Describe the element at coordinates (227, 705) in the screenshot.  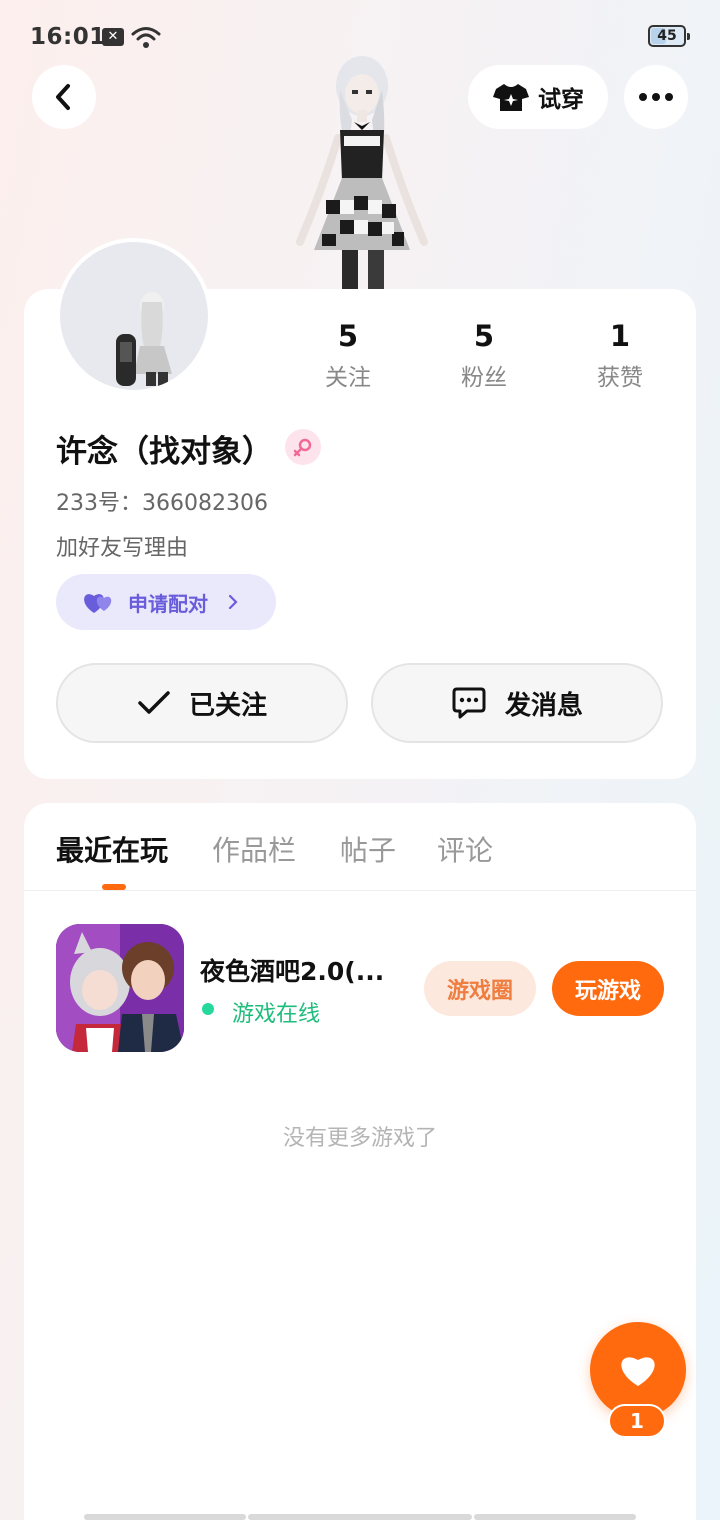
I see `followed-label: 已关注` at that location.